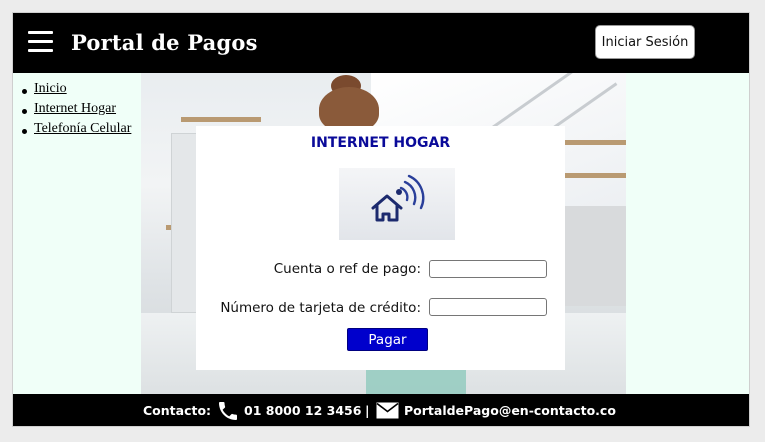  I want to click on phone-icon, so click(228, 411).